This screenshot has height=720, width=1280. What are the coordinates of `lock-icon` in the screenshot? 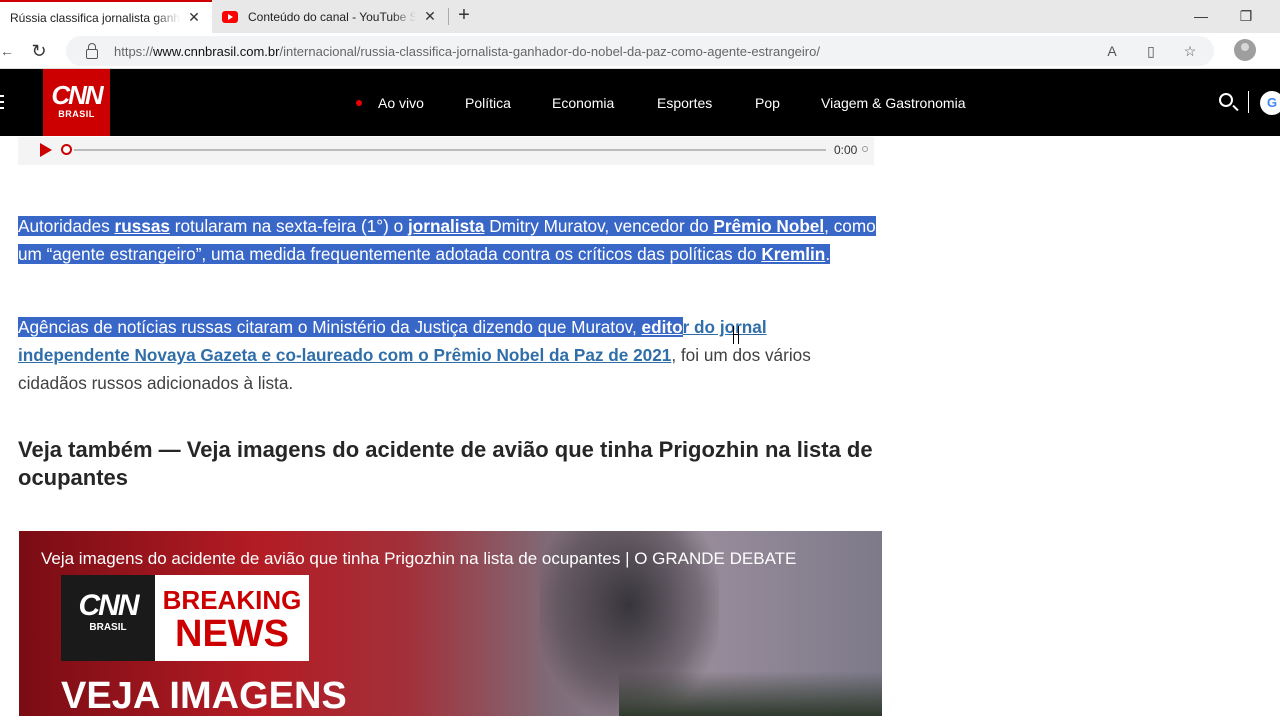 It's located at (92, 50).